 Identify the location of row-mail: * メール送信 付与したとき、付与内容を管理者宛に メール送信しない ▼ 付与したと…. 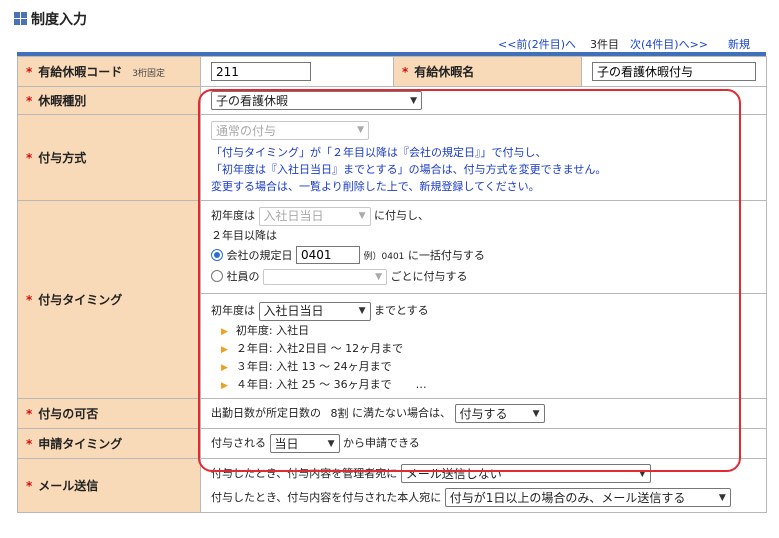
(392, 485).